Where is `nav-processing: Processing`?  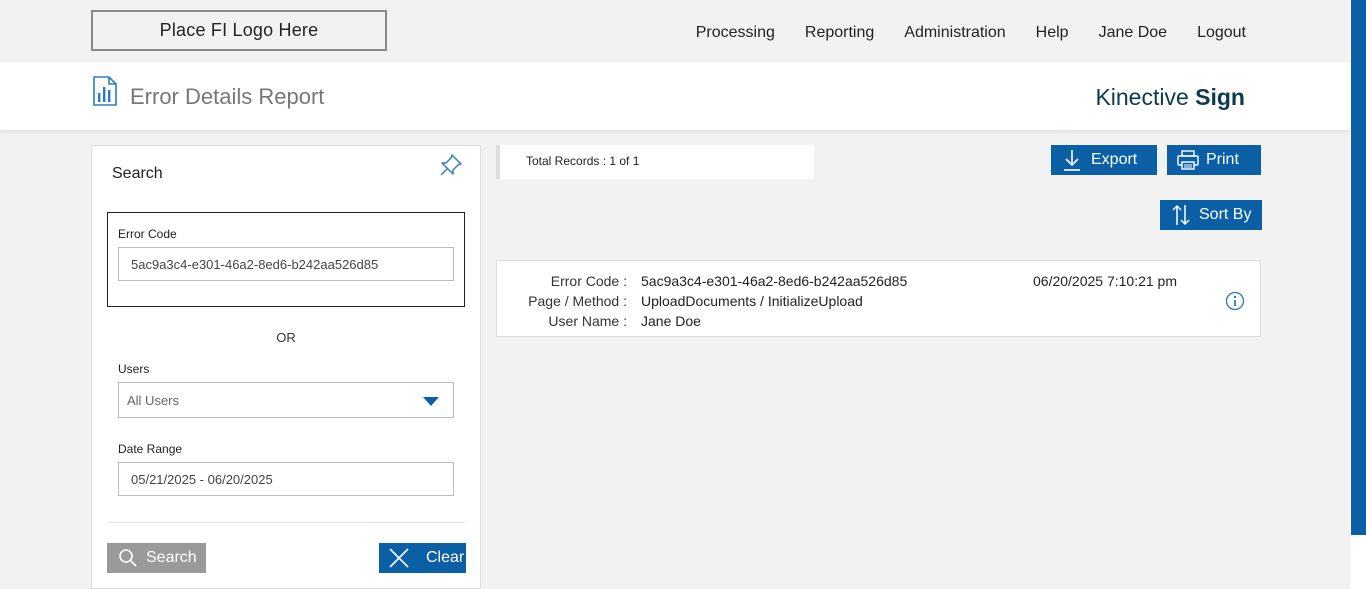
nav-processing: Processing is located at coordinates (735, 33).